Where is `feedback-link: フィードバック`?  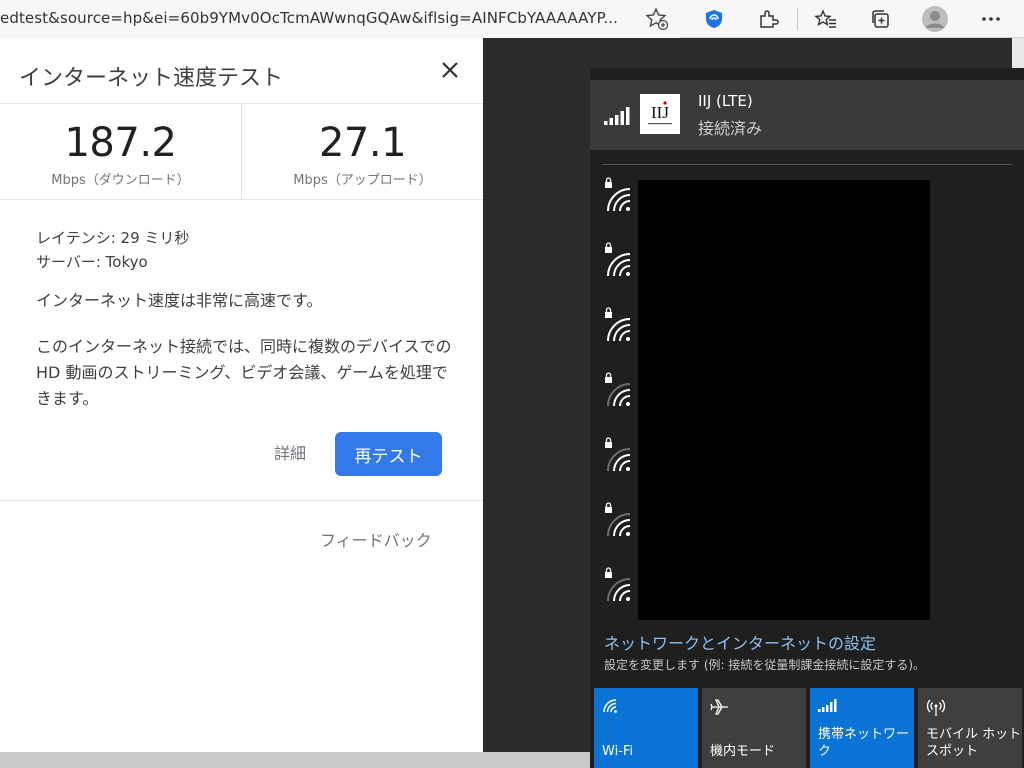 feedback-link: フィードバック is located at coordinates (376, 539).